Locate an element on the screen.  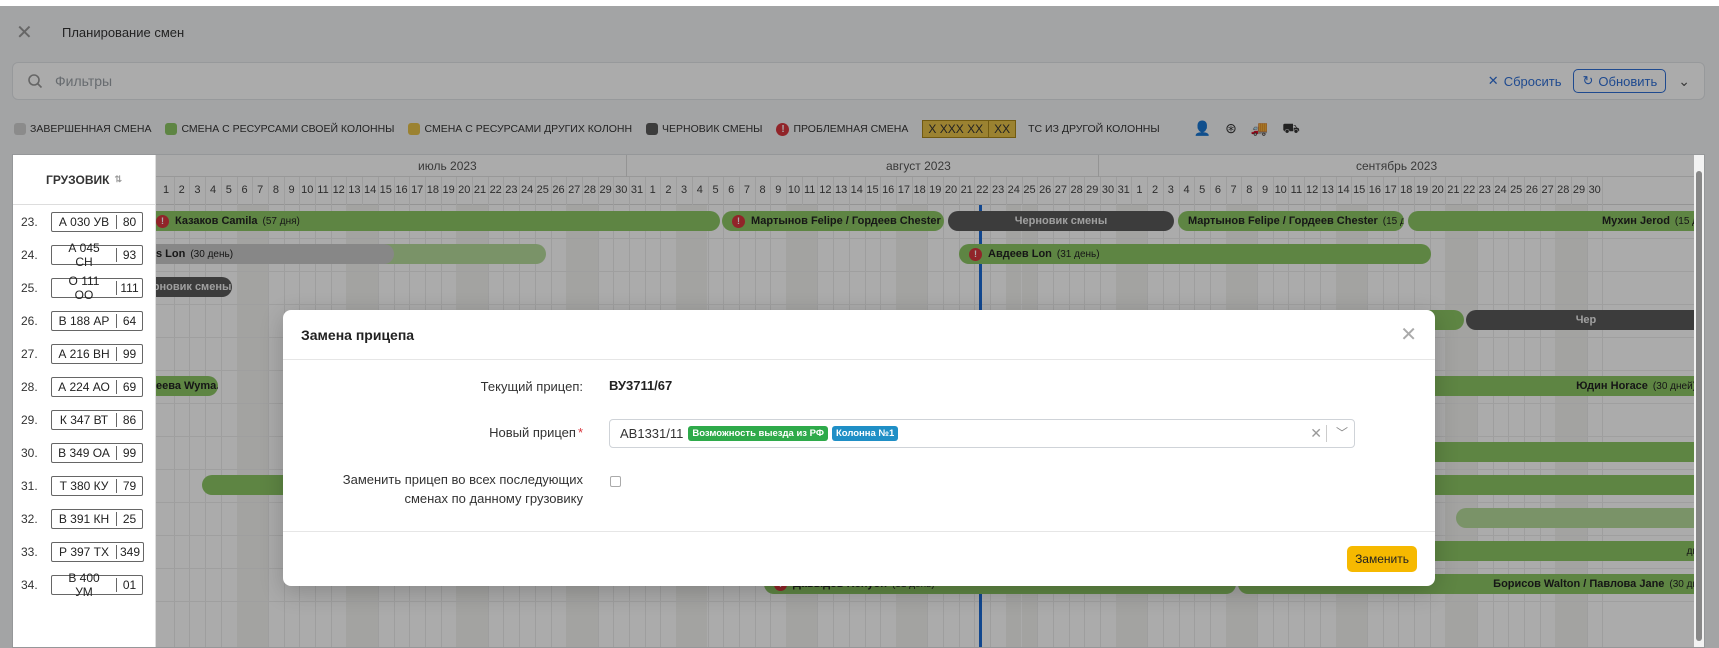
tag-exit-allowed: Возможность выезда из РФ is located at coordinates (758, 433).